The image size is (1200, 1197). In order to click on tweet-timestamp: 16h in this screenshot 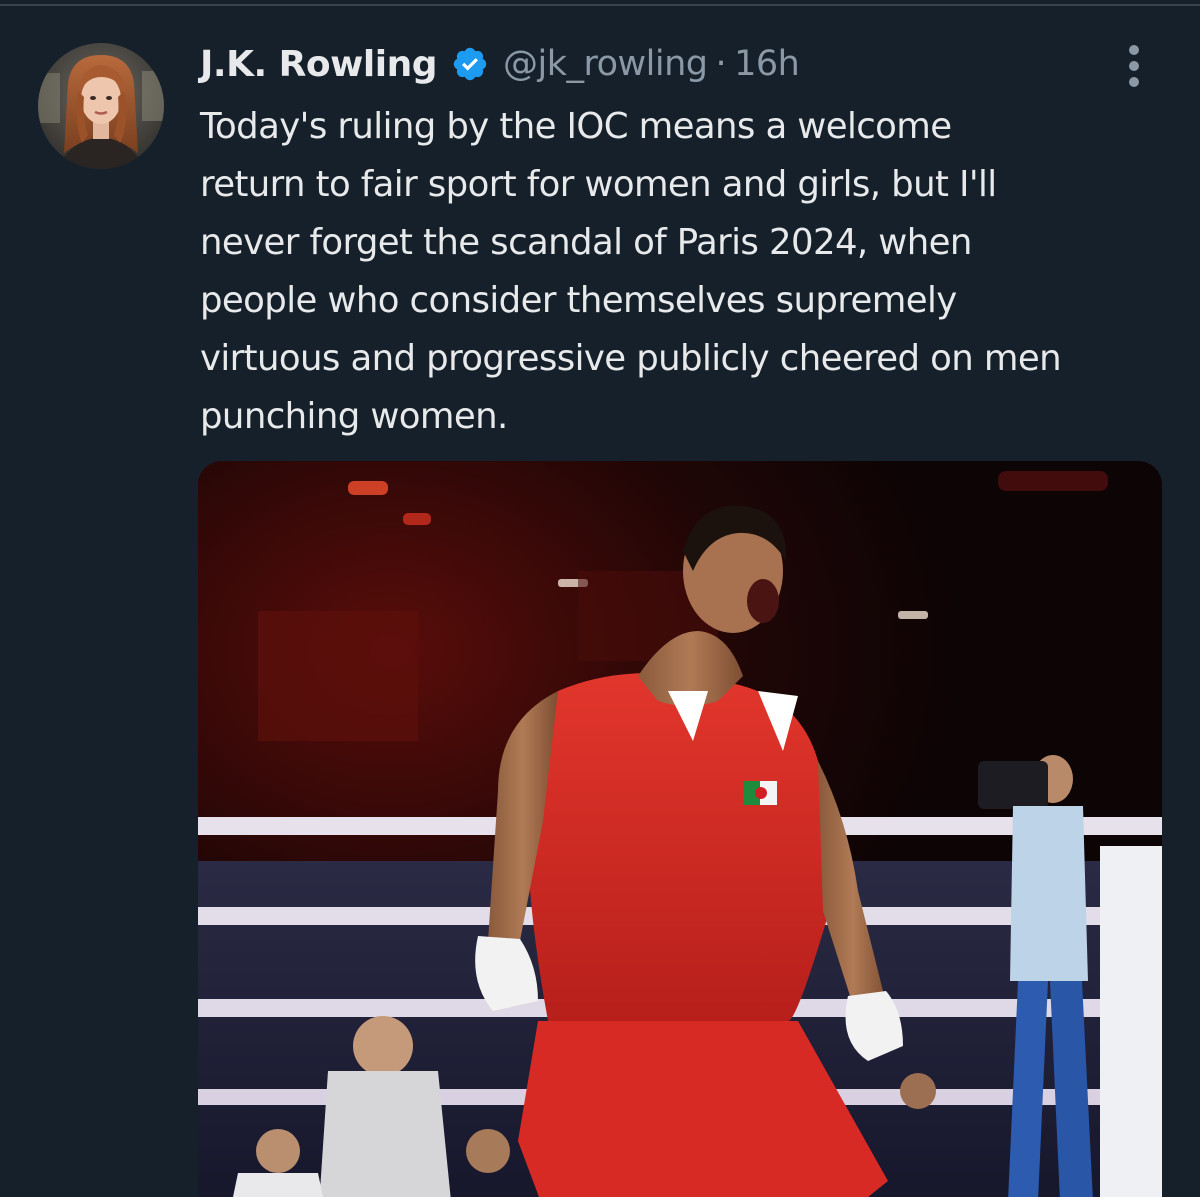, I will do `click(767, 64)`.